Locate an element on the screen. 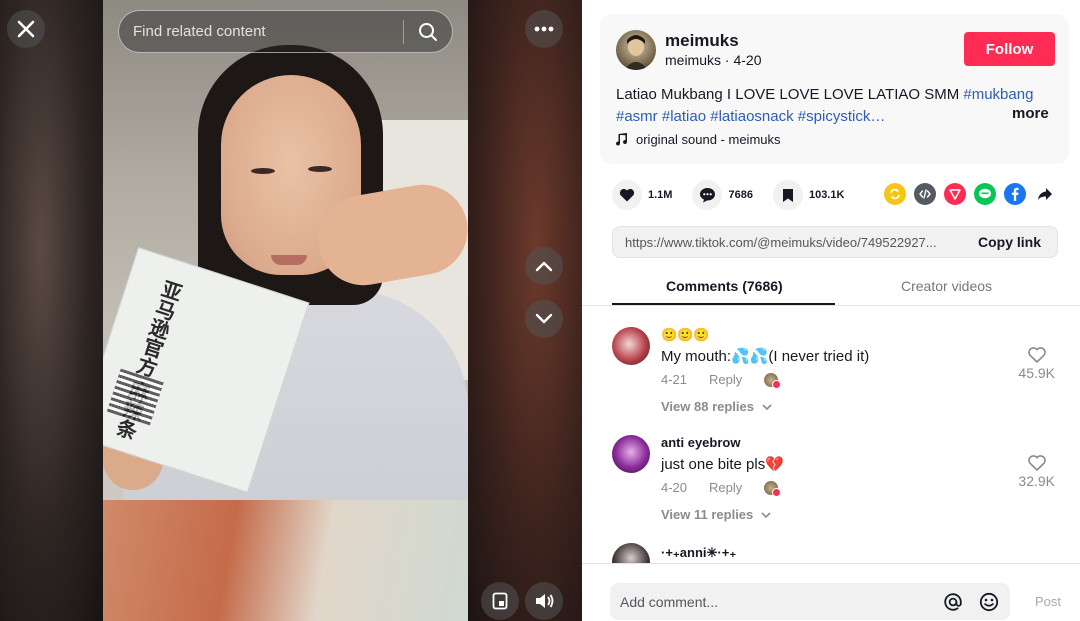 This screenshot has height=621, width=1080. comment-composer: Add comment... Post is located at coordinates (831, 592).